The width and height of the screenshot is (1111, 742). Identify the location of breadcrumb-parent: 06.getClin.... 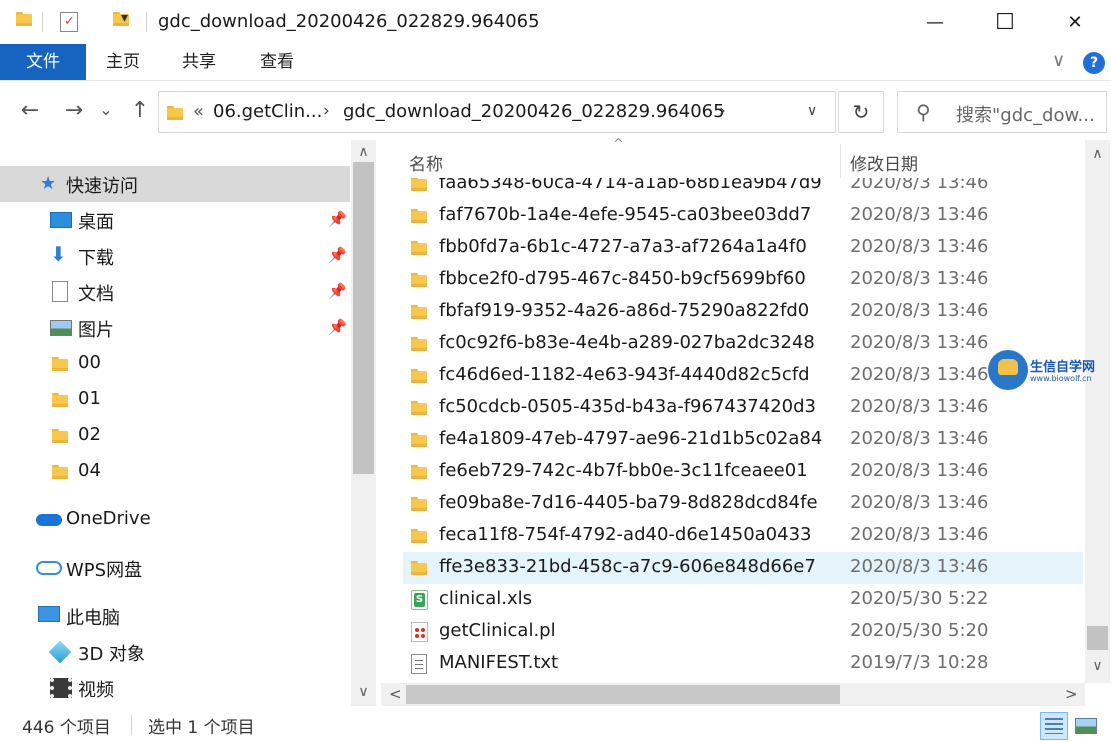
(267, 111).